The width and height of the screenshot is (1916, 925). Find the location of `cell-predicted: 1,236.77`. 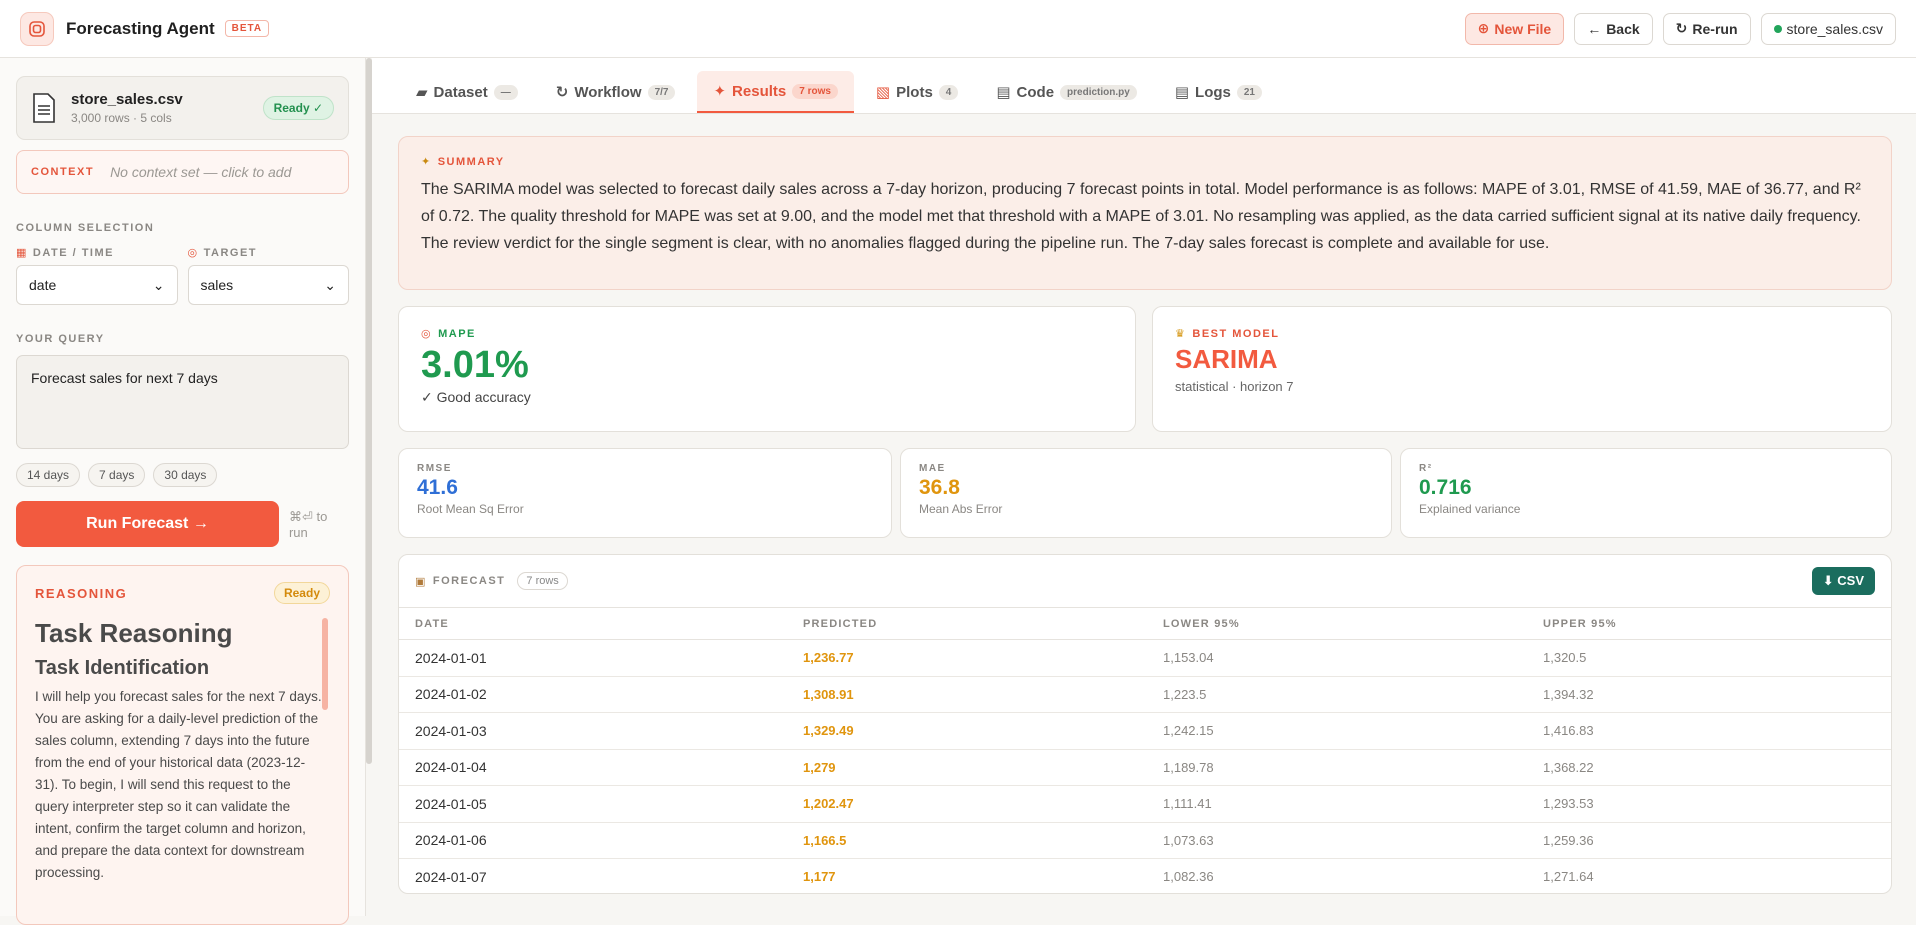

cell-predicted: 1,236.77 is located at coordinates (967, 658).